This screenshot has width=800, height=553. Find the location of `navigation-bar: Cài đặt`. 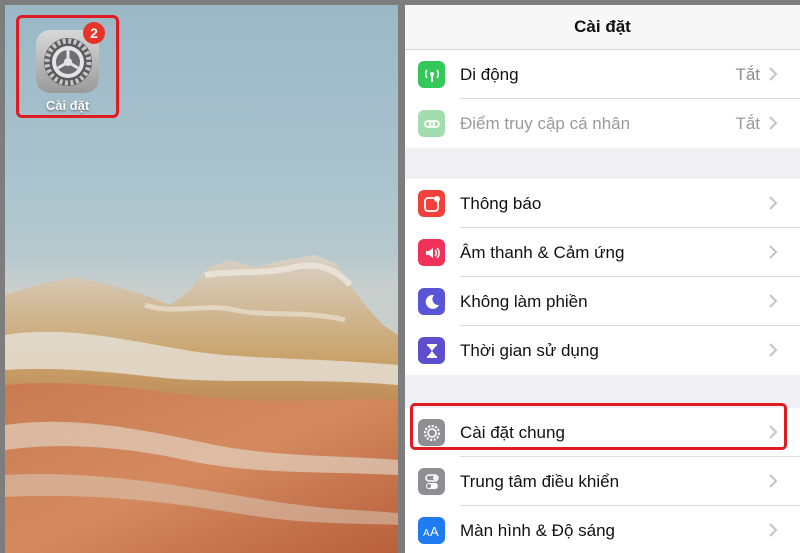

navigation-bar: Cài đặt is located at coordinates (602, 27).